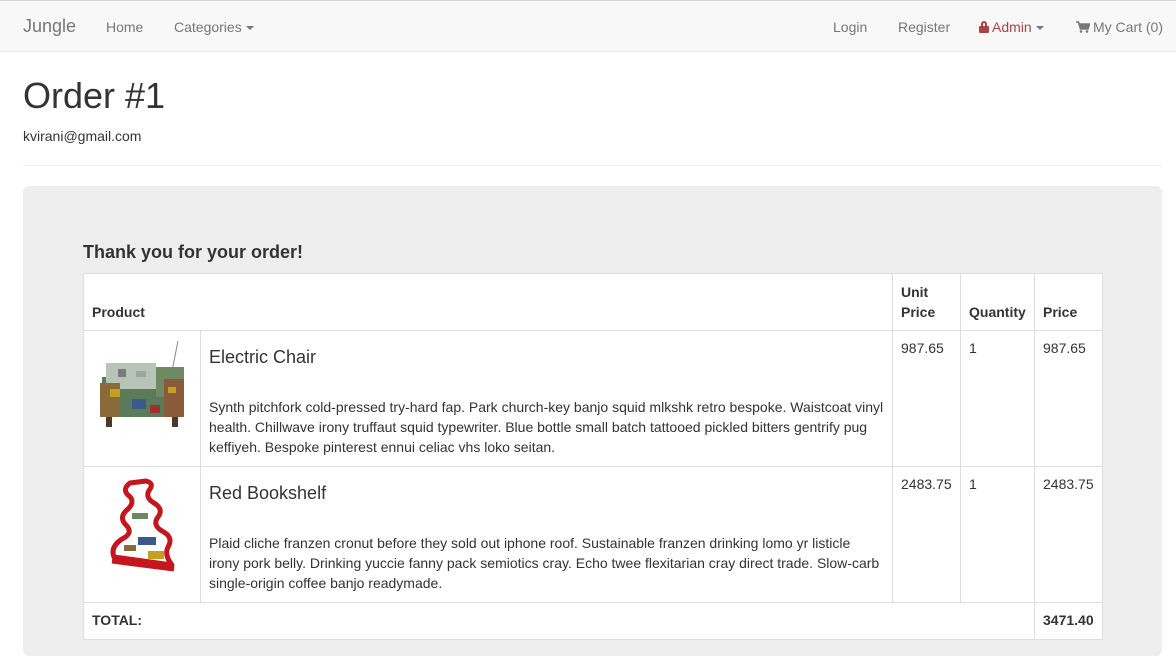  I want to click on header-unit-price: Unit Price, so click(926, 302).